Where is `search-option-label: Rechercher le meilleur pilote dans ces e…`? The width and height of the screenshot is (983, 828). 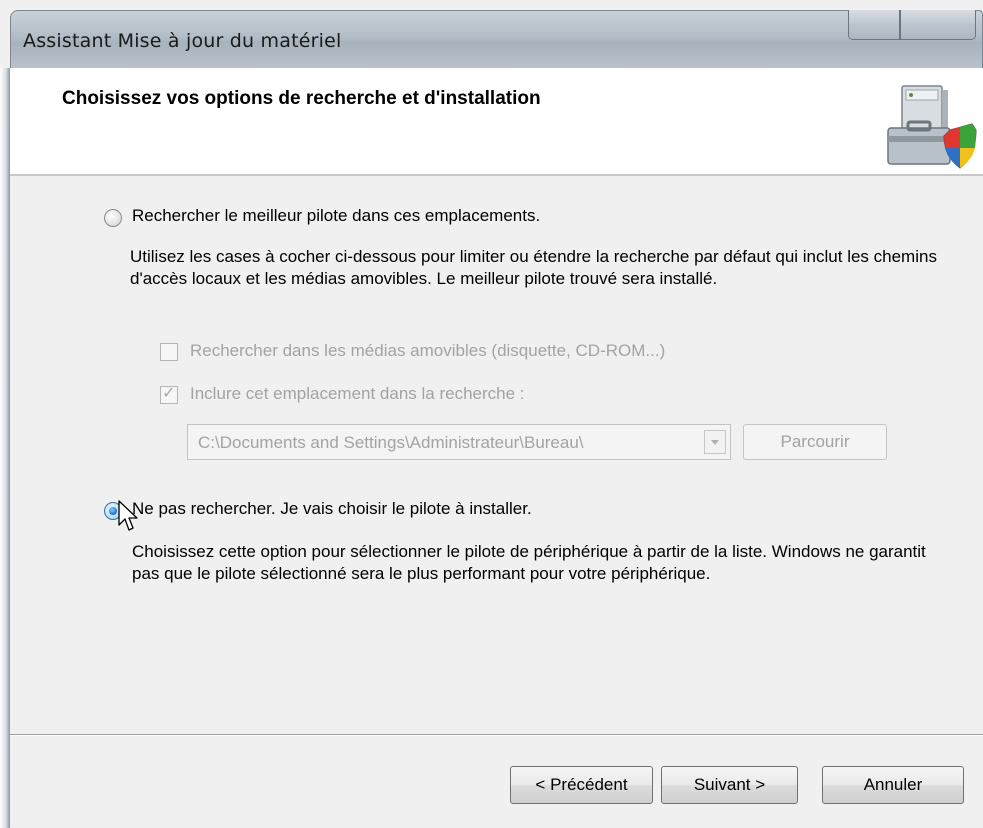 search-option-label: Rechercher le meilleur pilote dans ces e… is located at coordinates (336, 216).